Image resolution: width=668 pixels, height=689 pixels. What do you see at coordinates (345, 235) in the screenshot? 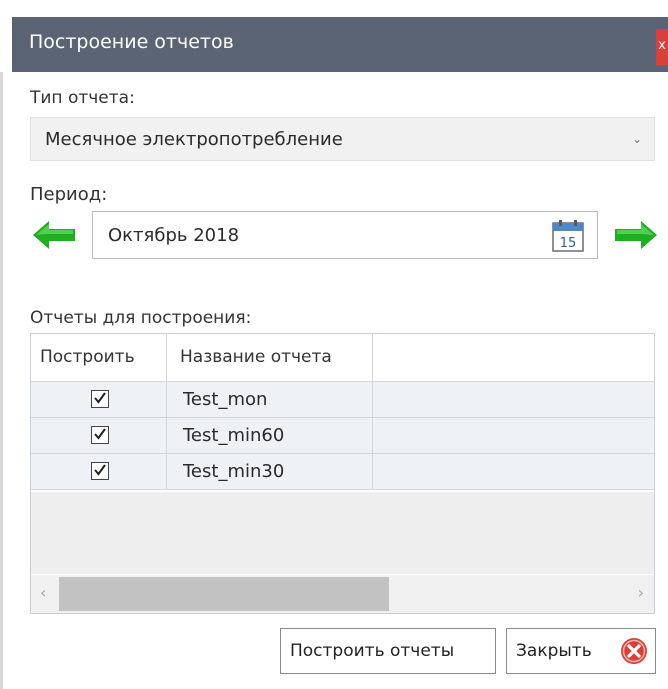
I see `period-field: Октябрь 2018 15` at bounding box center [345, 235].